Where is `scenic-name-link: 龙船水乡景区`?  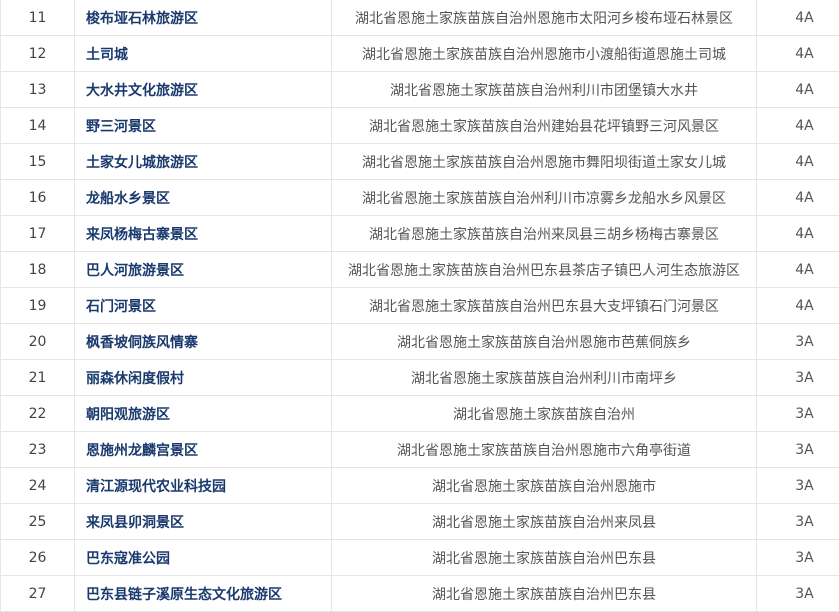
scenic-name-link: 龙船水乡景区 is located at coordinates (128, 199).